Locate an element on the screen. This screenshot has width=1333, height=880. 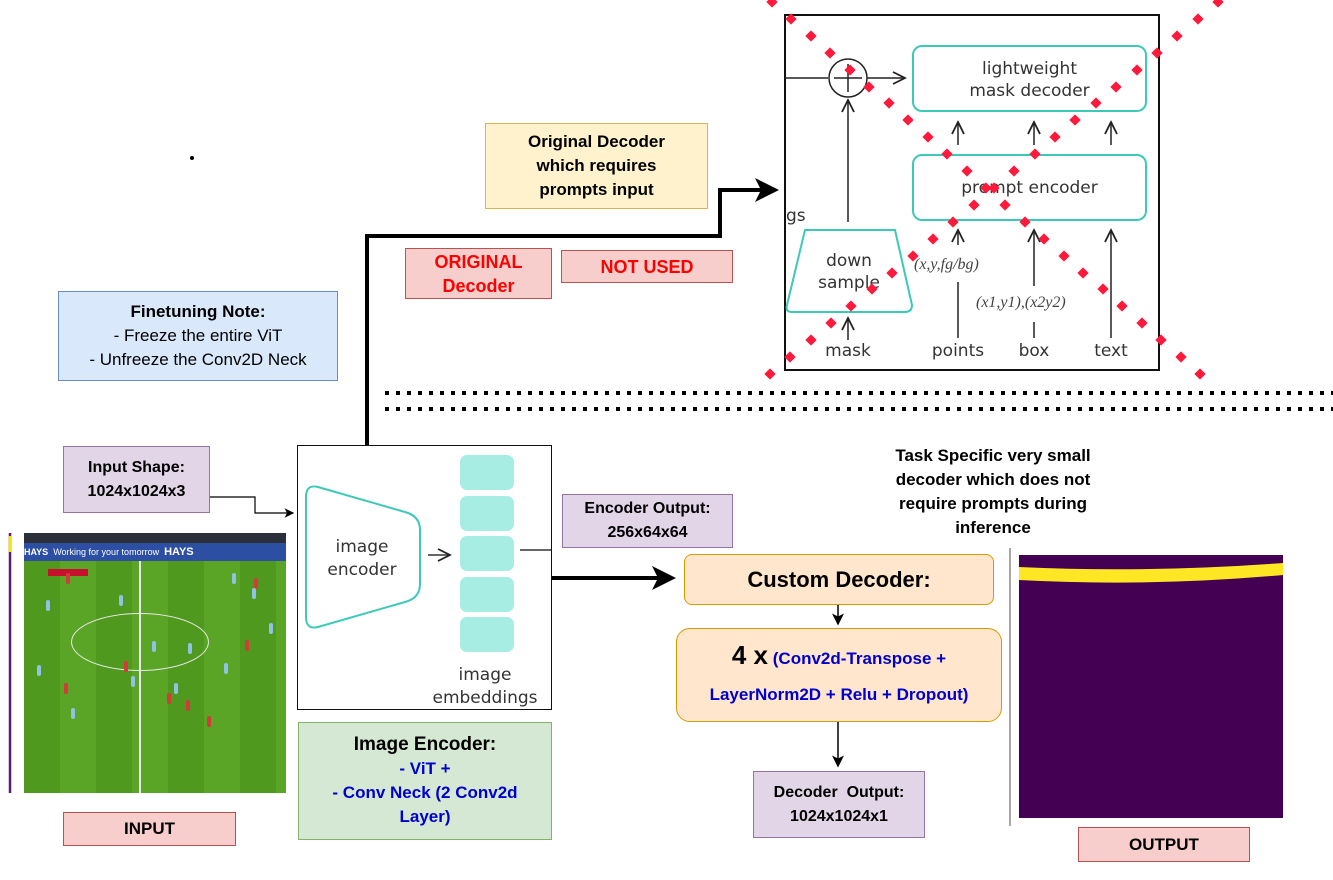
input-label-text: INPUT is located at coordinates (149, 828).